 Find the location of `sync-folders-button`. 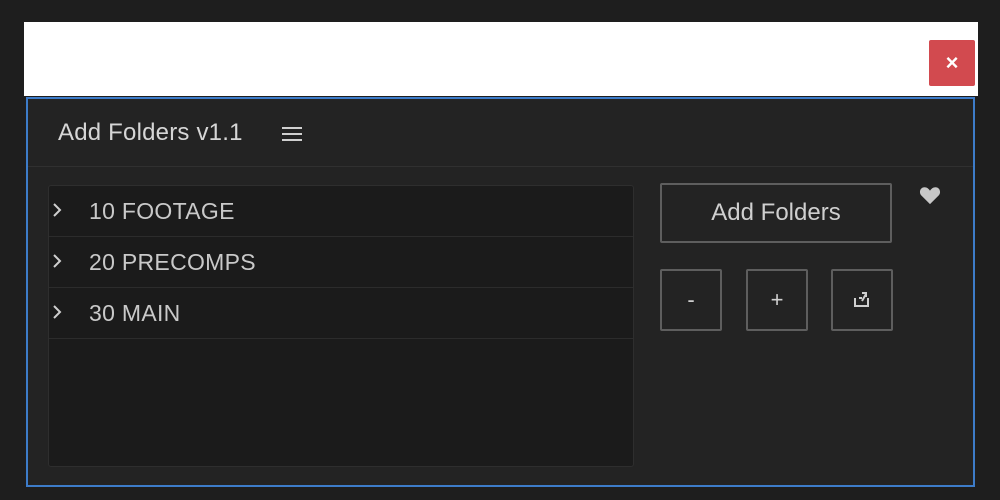

sync-folders-button is located at coordinates (862, 300).